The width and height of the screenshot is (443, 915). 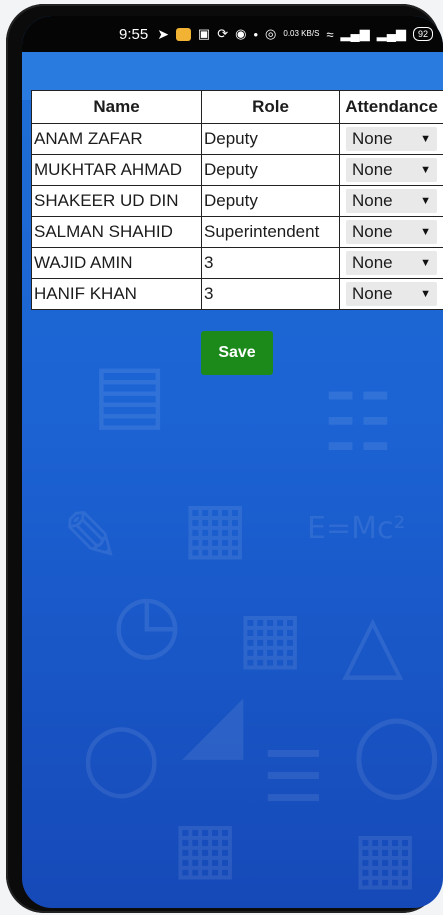 What do you see at coordinates (204, 33) in the screenshot?
I see `gallery-icon: ▣` at bounding box center [204, 33].